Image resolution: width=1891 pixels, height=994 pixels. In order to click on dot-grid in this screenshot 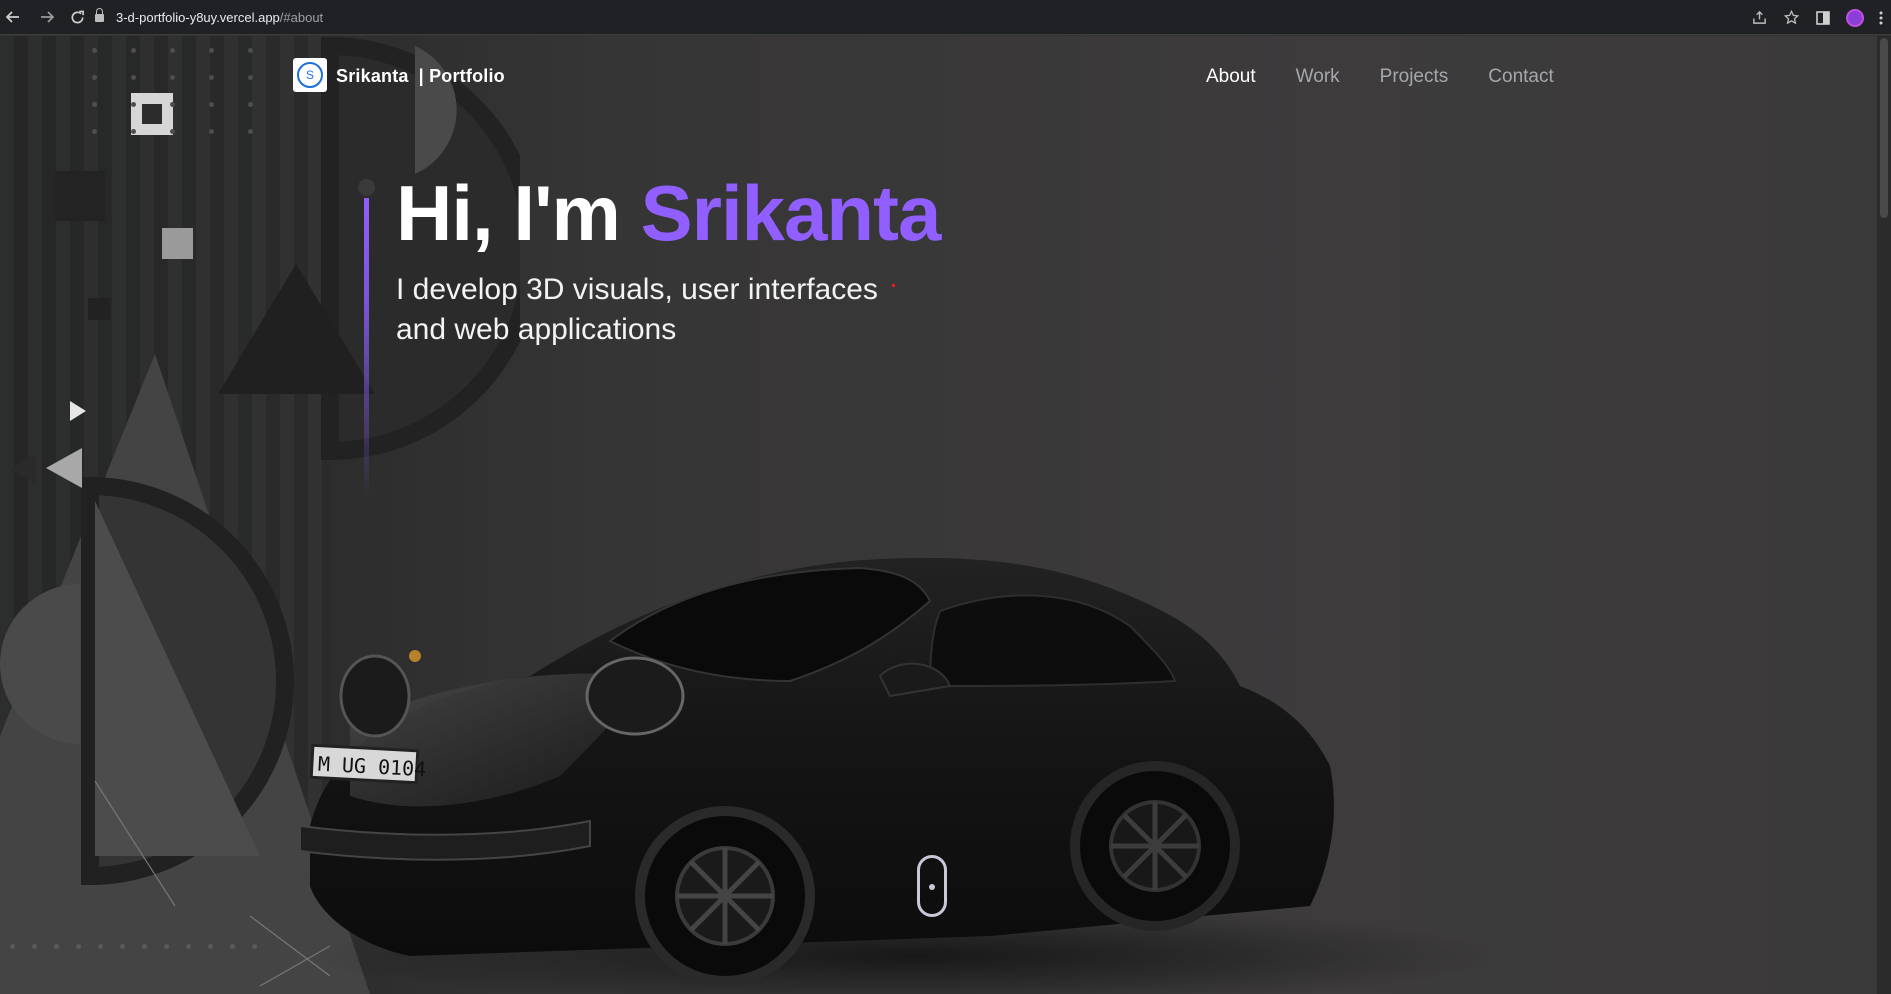, I will do `click(189, 102)`.